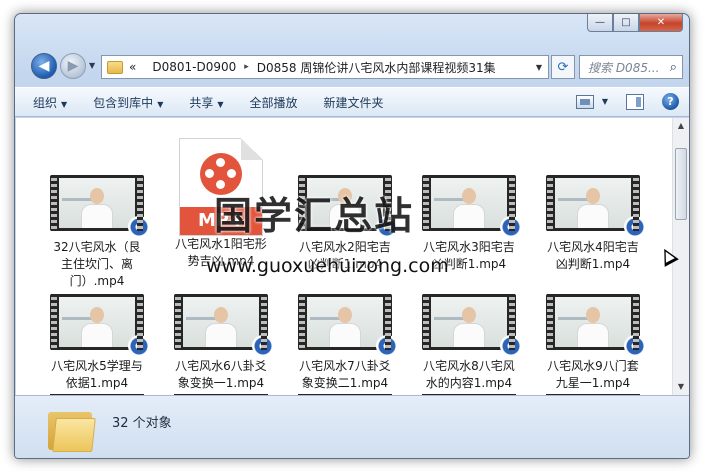 This screenshot has width=710, height=476. What do you see at coordinates (314, 216) in the screenshot?
I see `watermark-text: 国学汇总站` at bounding box center [314, 216].